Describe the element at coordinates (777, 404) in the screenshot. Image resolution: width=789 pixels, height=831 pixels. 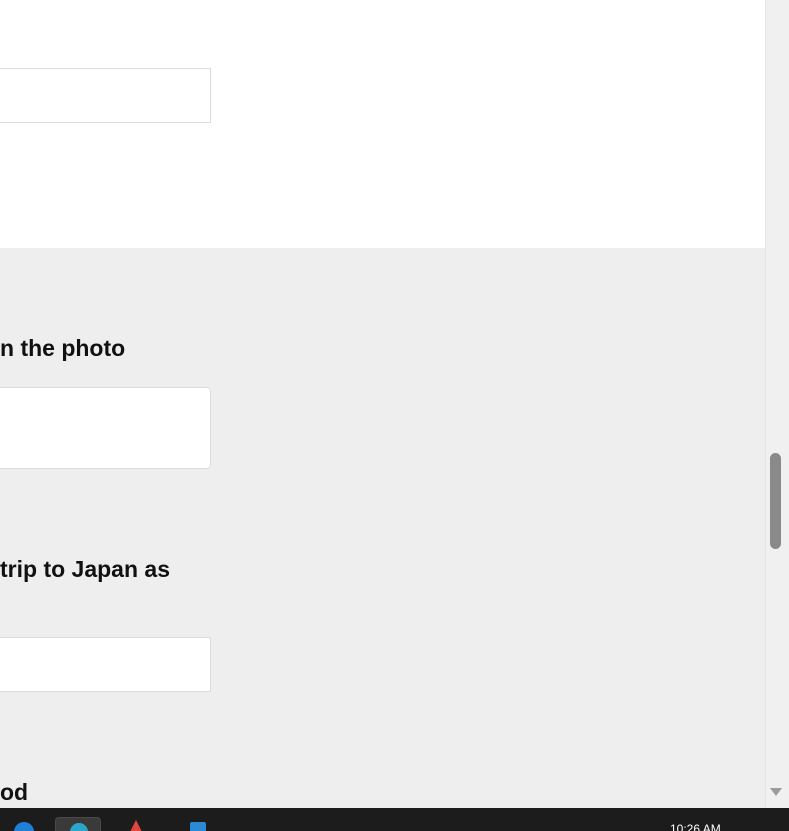
I see `vertical-scrollbar` at that location.